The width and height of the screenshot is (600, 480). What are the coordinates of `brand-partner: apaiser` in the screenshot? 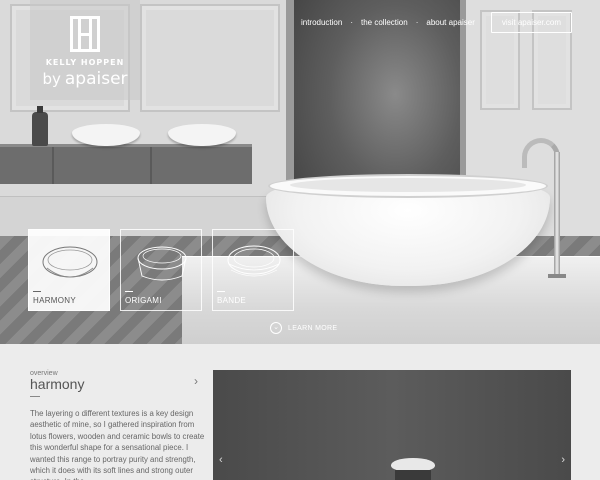 It's located at (96, 79).